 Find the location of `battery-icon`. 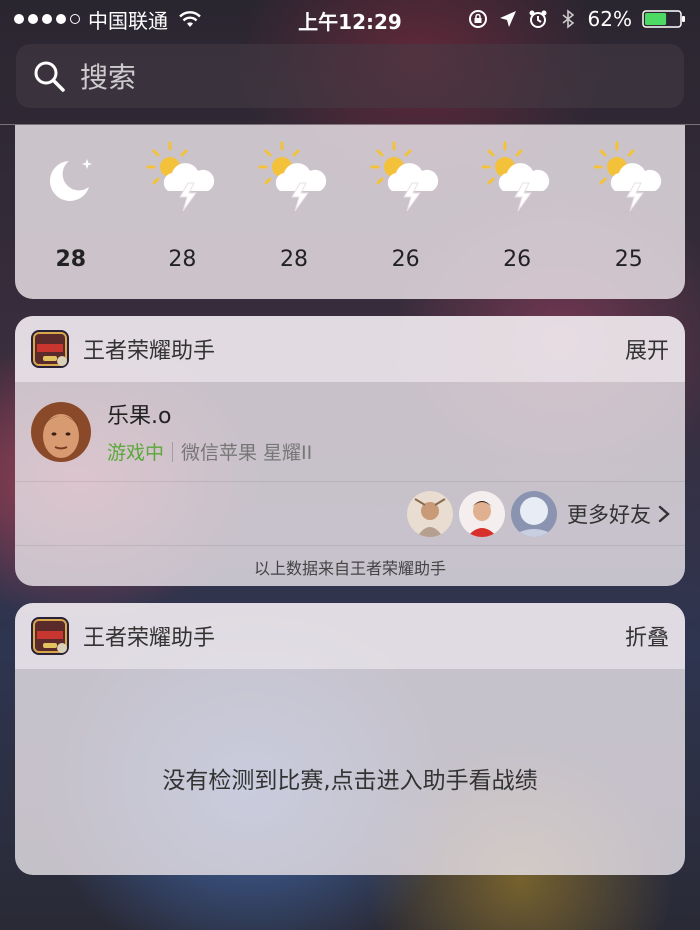

battery-icon is located at coordinates (663, 19).